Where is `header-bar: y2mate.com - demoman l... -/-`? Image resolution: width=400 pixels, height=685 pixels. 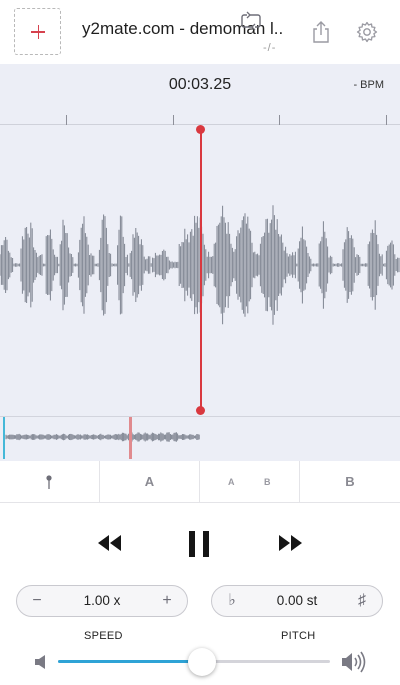 header-bar: y2mate.com - demoman l... -/- is located at coordinates (200, 32).